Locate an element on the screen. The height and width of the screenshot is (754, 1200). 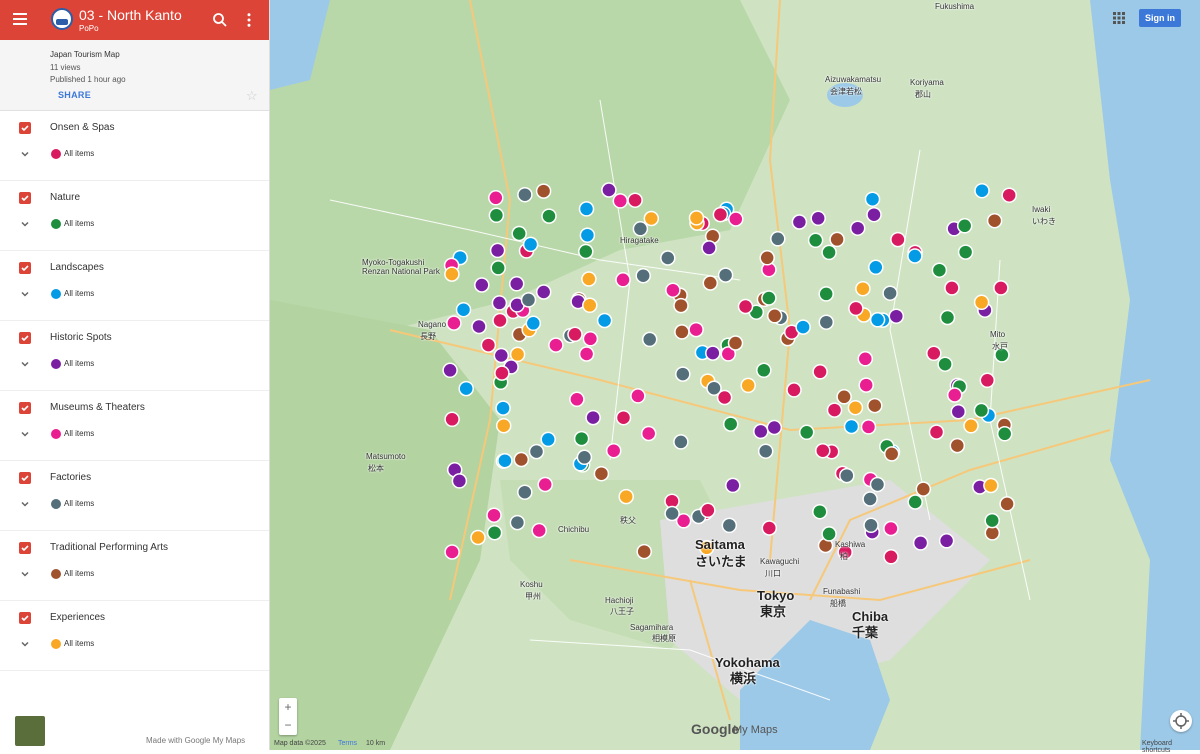
more-vert-icon is located at coordinates (249, 20).